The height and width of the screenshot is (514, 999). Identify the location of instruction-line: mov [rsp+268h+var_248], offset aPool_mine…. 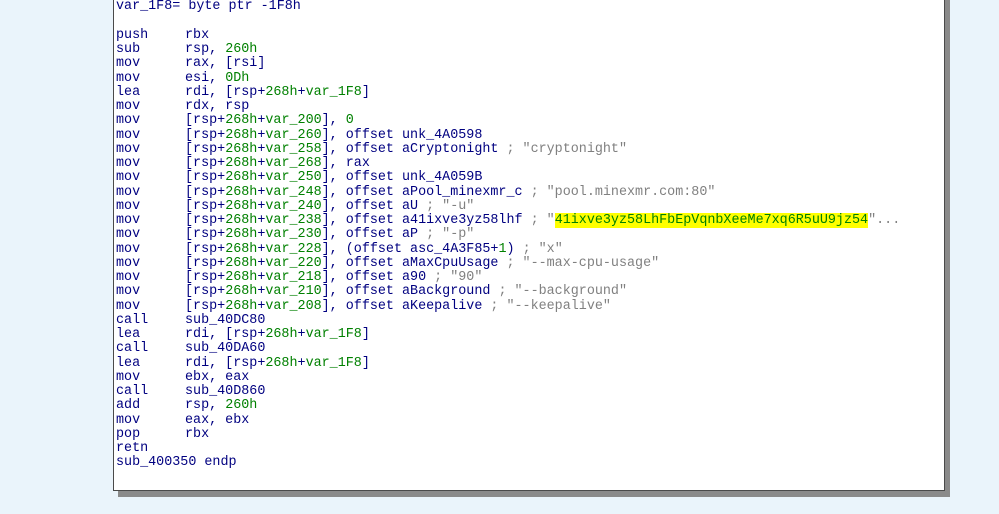
(508, 192).